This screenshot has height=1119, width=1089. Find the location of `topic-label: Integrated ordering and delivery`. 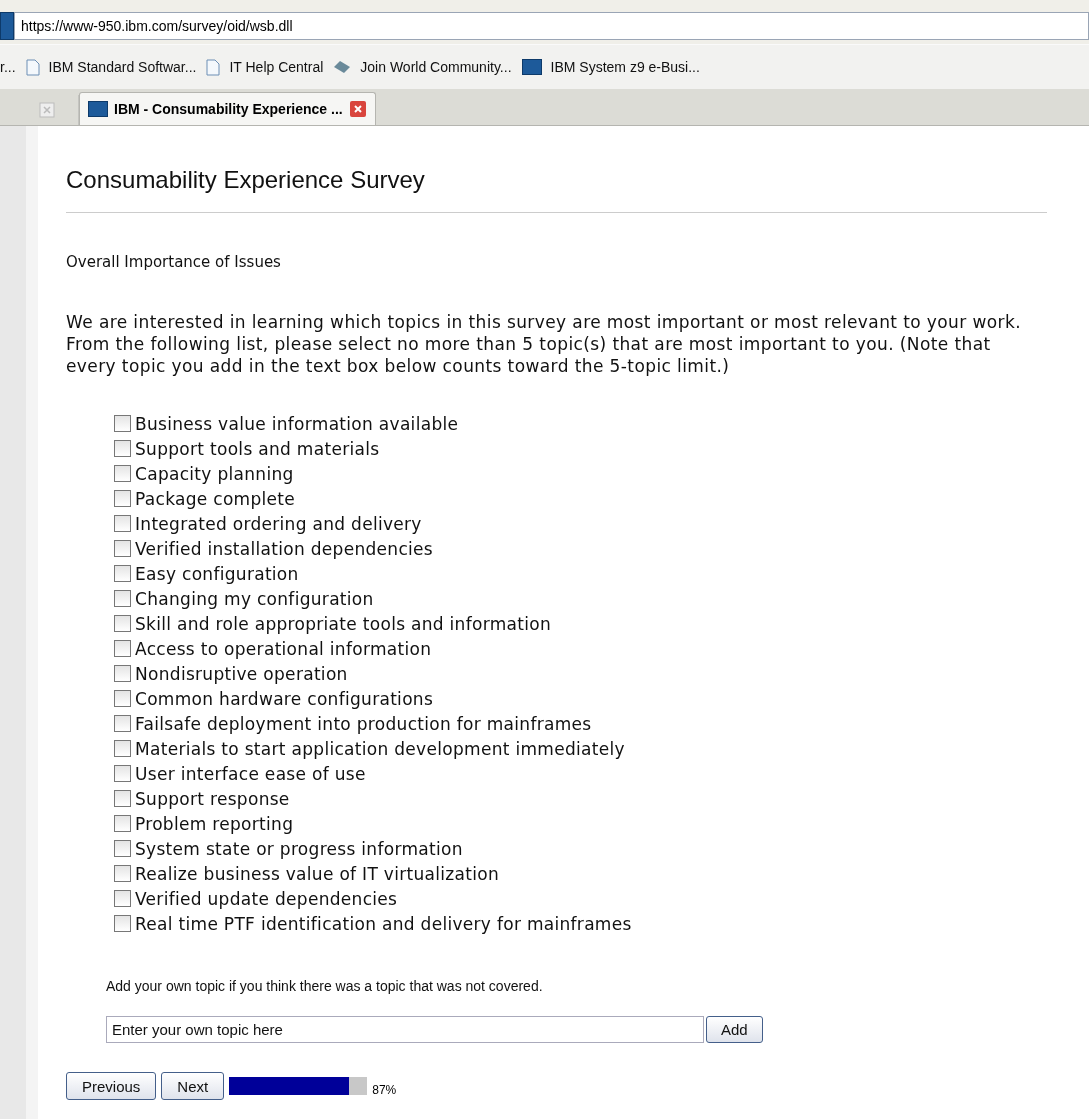

topic-label: Integrated ordering and delivery is located at coordinates (278, 523).